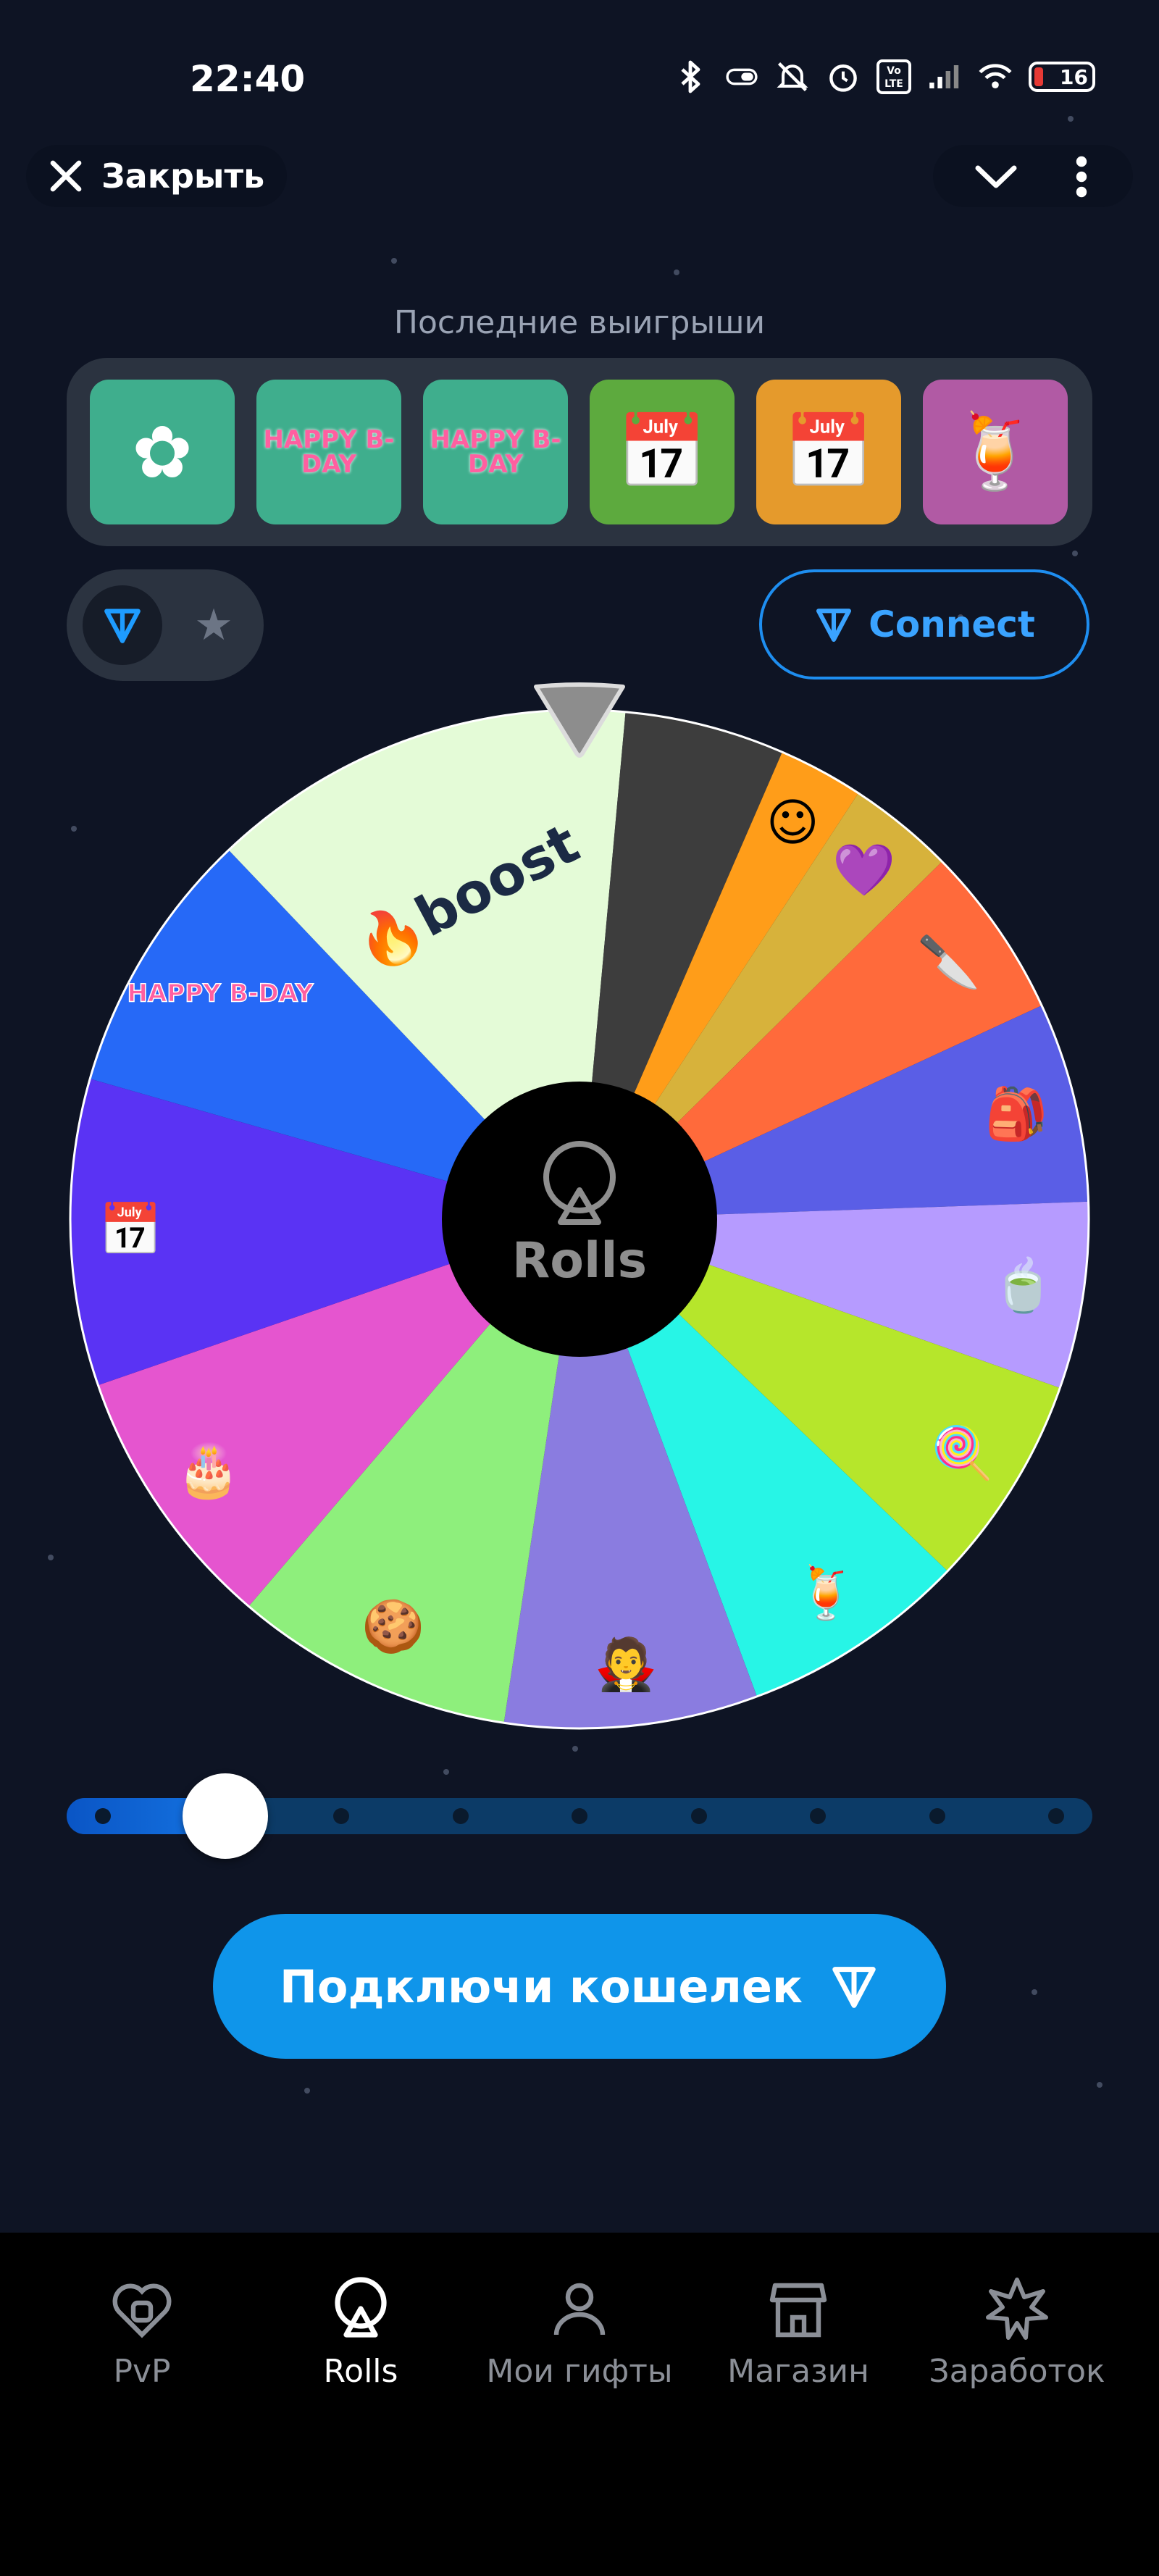  What do you see at coordinates (1017, 2309) in the screenshot?
I see `earnings-star-icon` at bounding box center [1017, 2309].